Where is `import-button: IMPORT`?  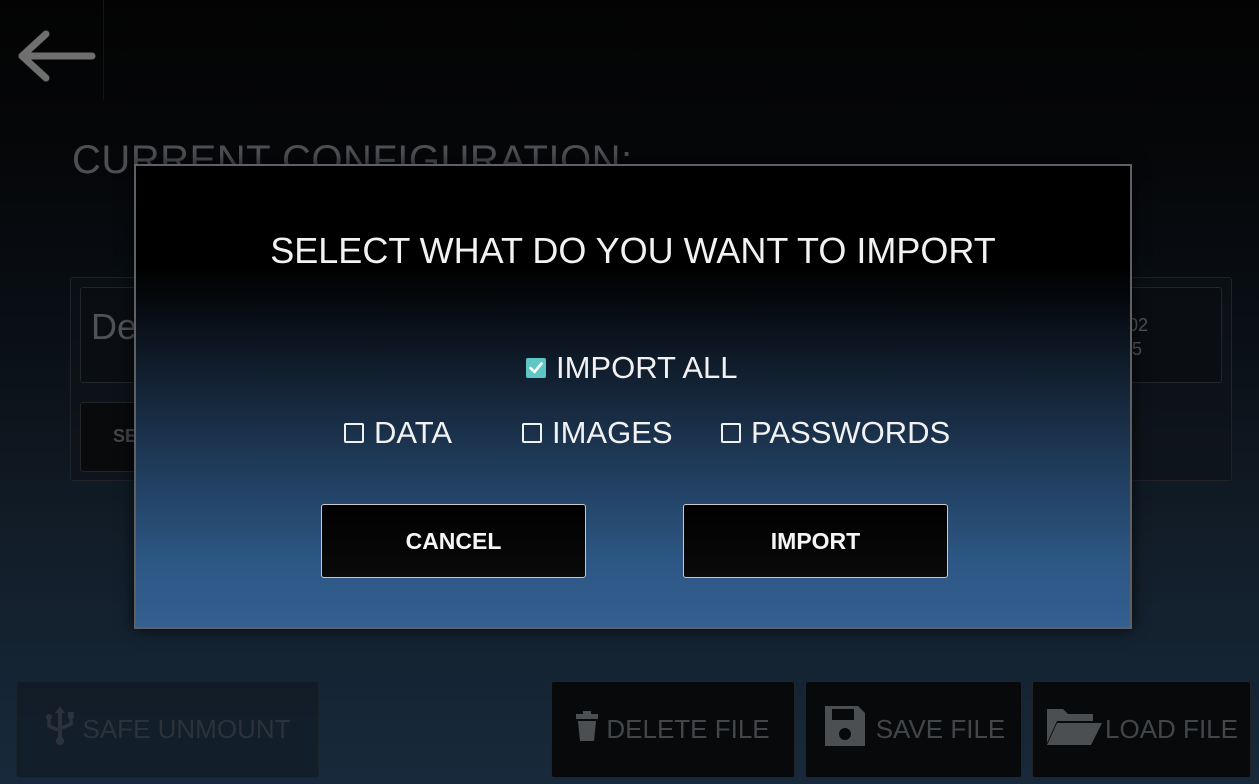 import-button: IMPORT is located at coordinates (815, 541).